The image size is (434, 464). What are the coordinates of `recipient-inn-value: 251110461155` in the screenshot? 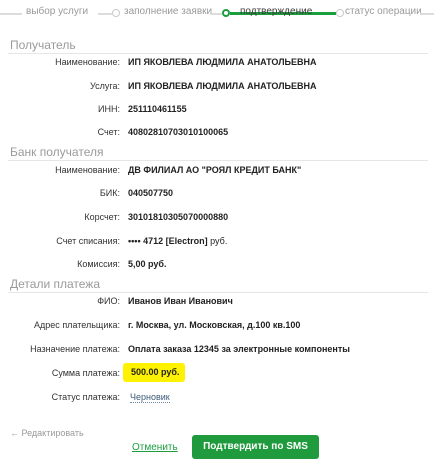 It's located at (157, 109).